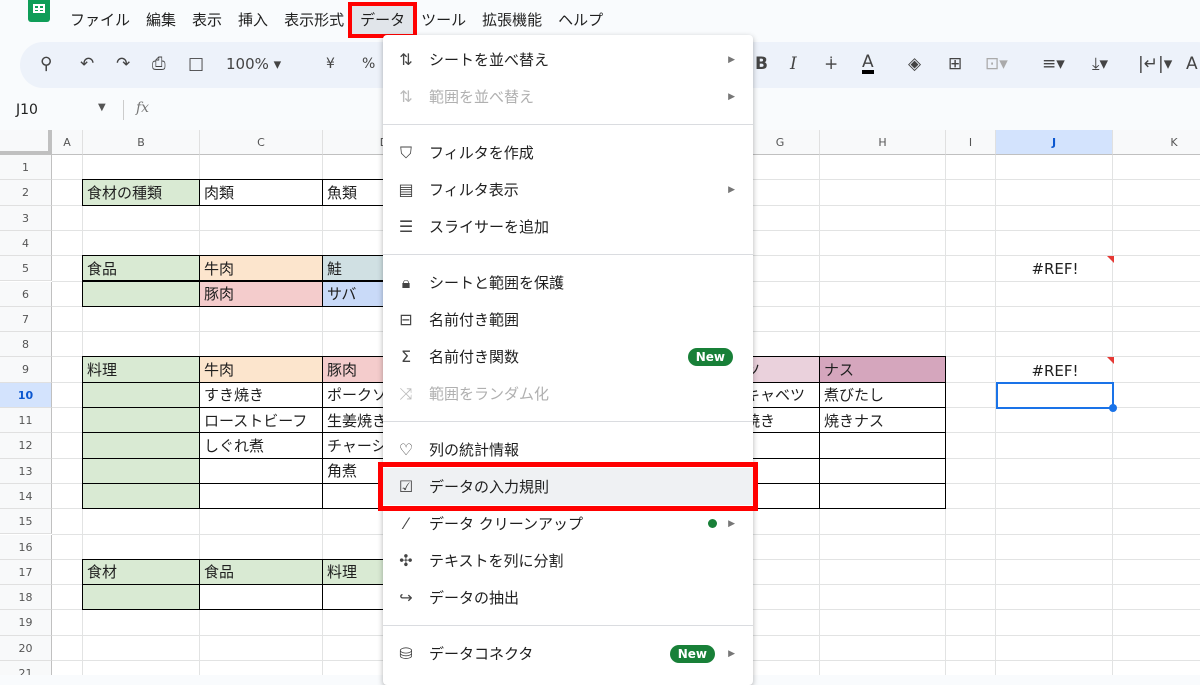 Image resolution: width=1200 pixels, height=685 pixels. I want to click on row-header-8: 8, so click(26, 345).